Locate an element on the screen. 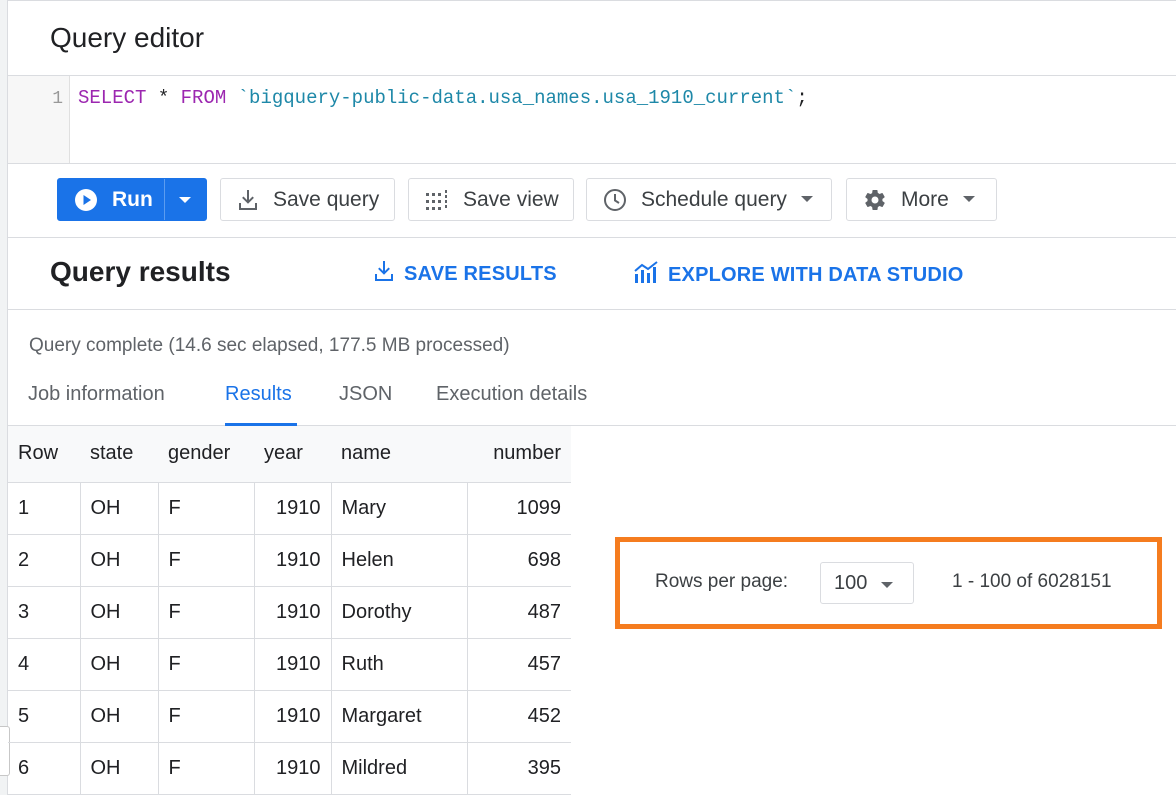 This screenshot has height=795, width=1176. rows-per-page-label: Rows per page: is located at coordinates (722, 581).